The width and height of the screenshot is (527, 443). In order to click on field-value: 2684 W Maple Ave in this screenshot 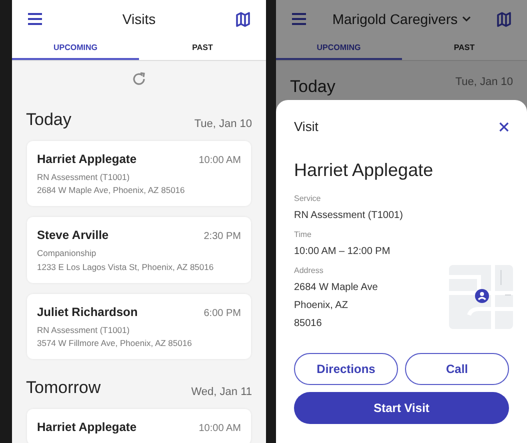, I will do `click(336, 287)`.